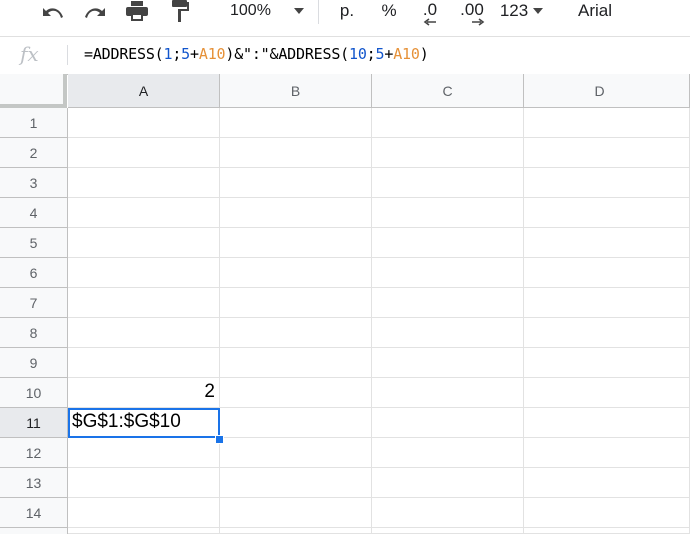  Describe the element at coordinates (144, 213) in the screenshot. I see `cell-a4` at that location.